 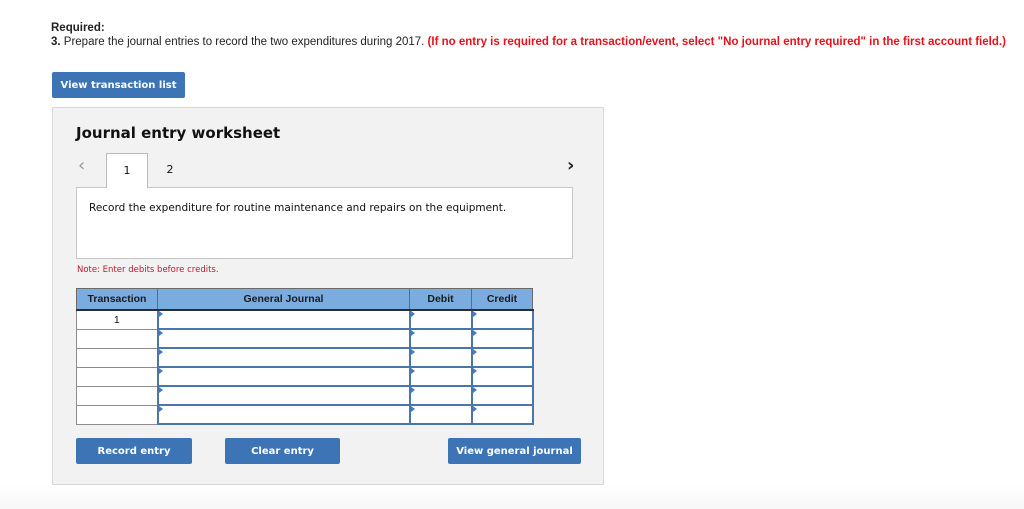 What do you see at coordinates (81, 165) in the screenshot?
I see `chevron-left-icon: ‹` at bounding box center [81, 165].